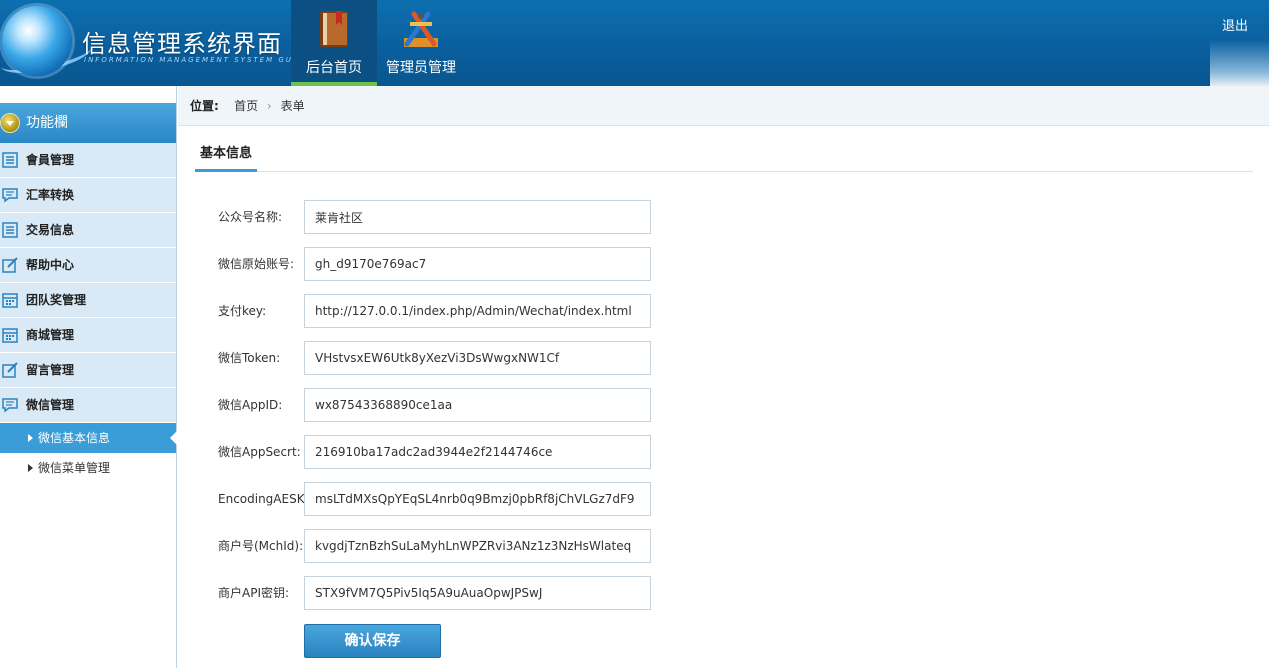  Describe the element at coordinates (50, 405) in the screenshot. I see `sidebar-item-label: 微信管理` at that location.